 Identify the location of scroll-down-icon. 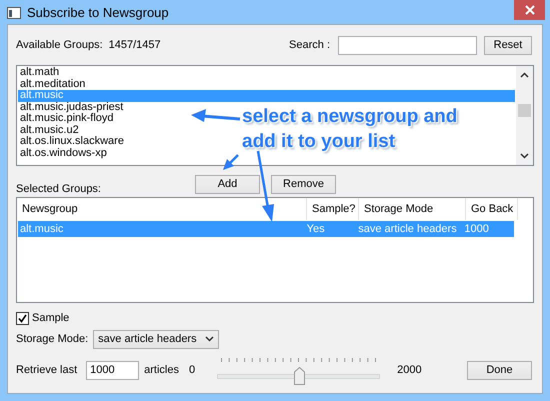
(524, 156).